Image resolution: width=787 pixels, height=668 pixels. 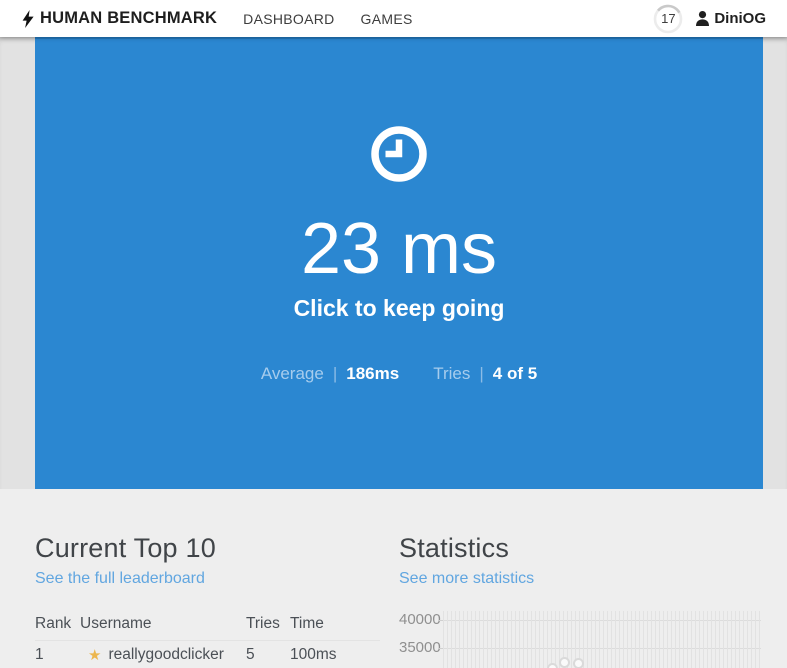 What do you see at coordinates (452, 373) in the screenshot?
I see `tries-label: Tries` at bounding box center [452, 373].